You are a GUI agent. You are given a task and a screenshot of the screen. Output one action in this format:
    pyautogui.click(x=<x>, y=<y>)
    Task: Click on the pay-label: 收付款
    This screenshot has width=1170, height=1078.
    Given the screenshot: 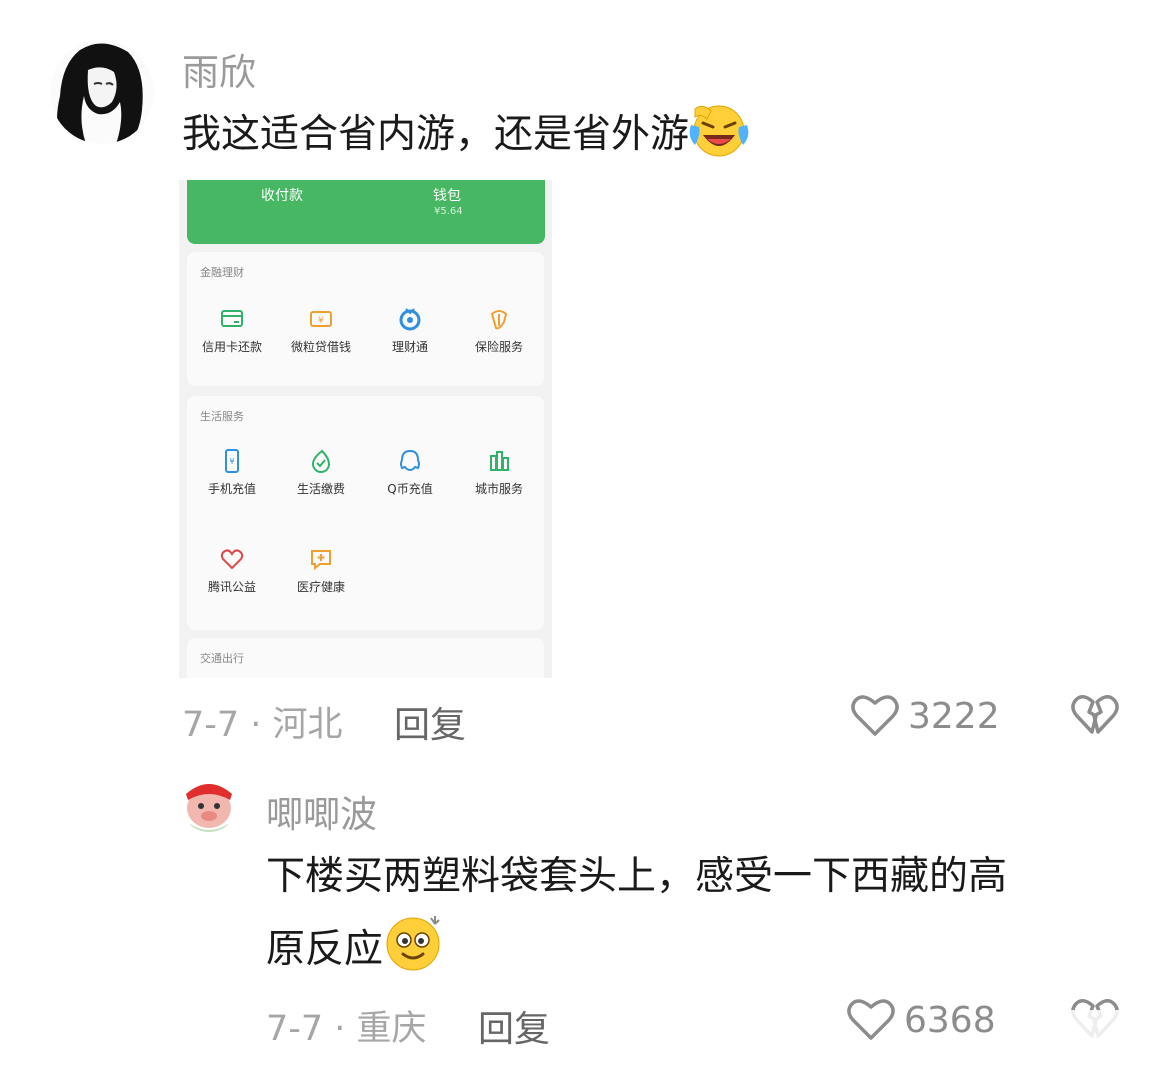 What is the action you would take?
    pyautogui.click(x=282, y=196)
    